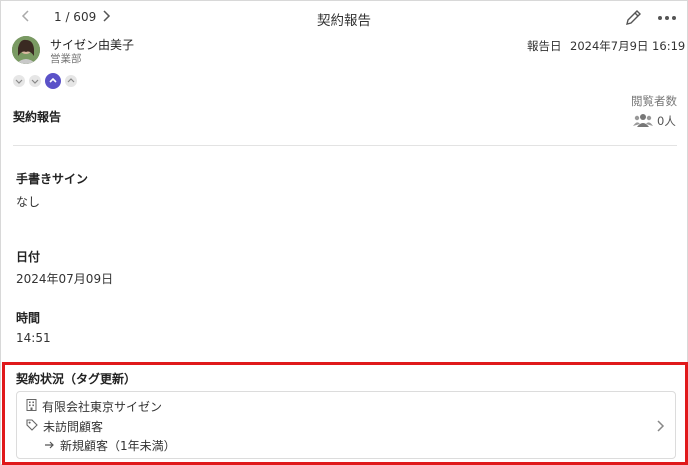 This screenshot has width=688, height=465. I want to click on report-date: 2024年7月9日 16:19, so click(628, 46).